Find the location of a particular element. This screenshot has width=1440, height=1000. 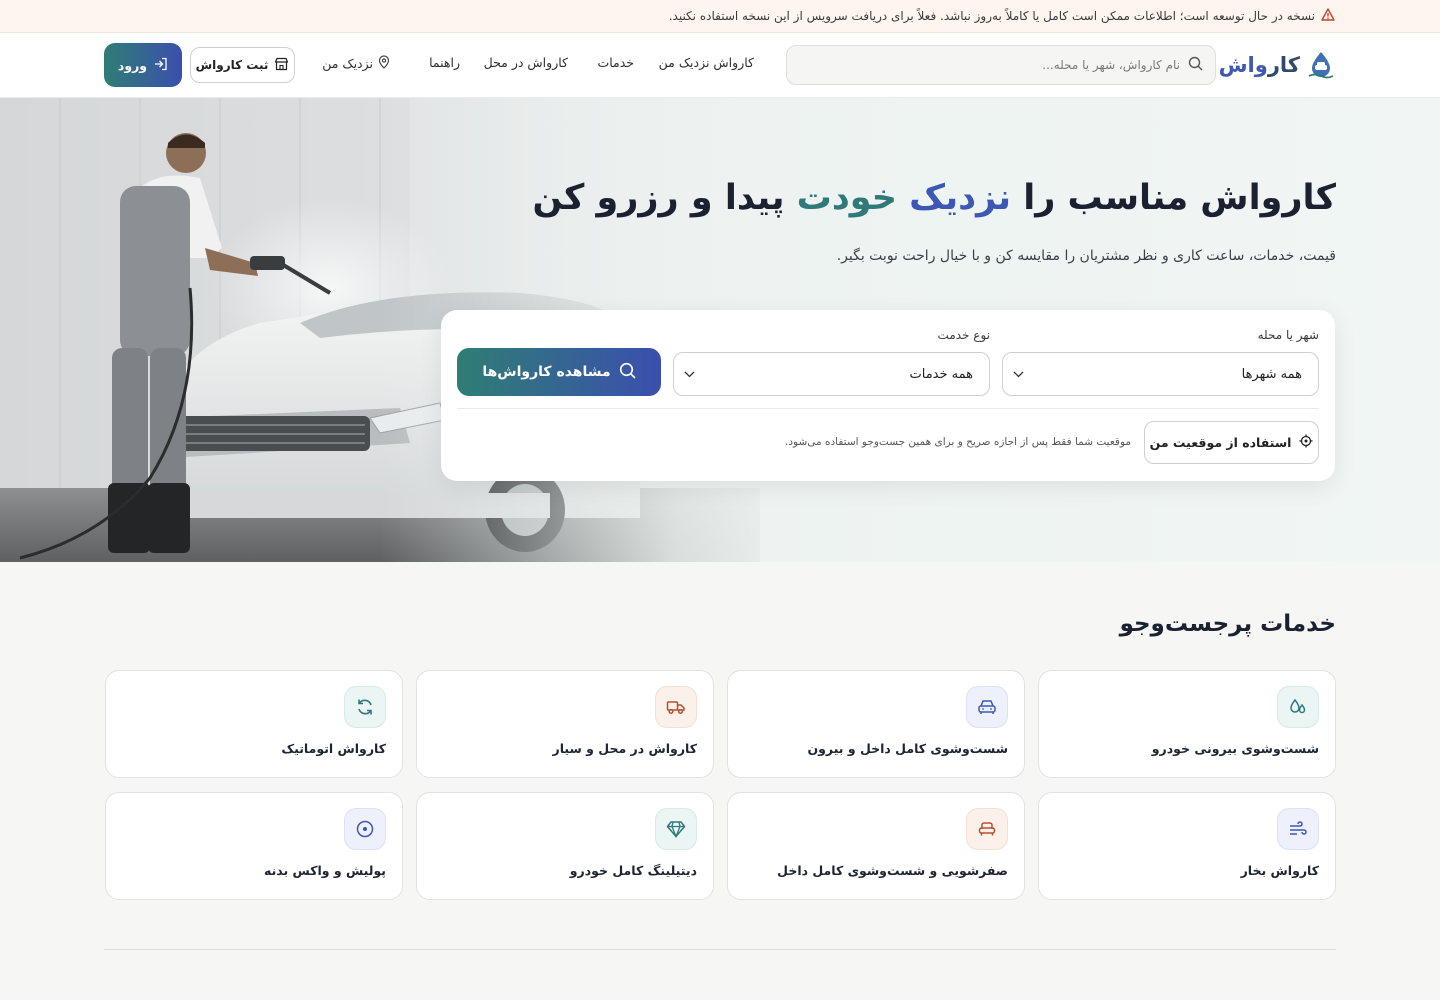

register-carwash-label: ثبت کارواش is located at coordinates (232, 65).